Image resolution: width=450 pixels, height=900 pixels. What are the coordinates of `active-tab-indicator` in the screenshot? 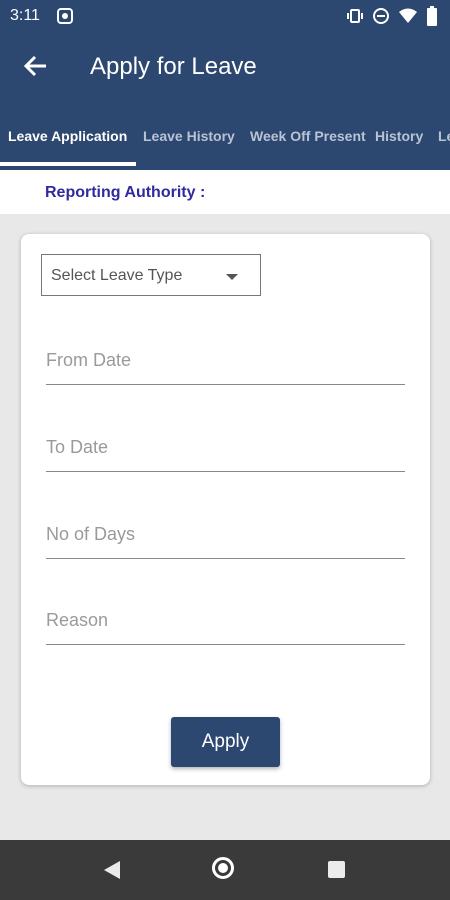 It's located at (68, 164).